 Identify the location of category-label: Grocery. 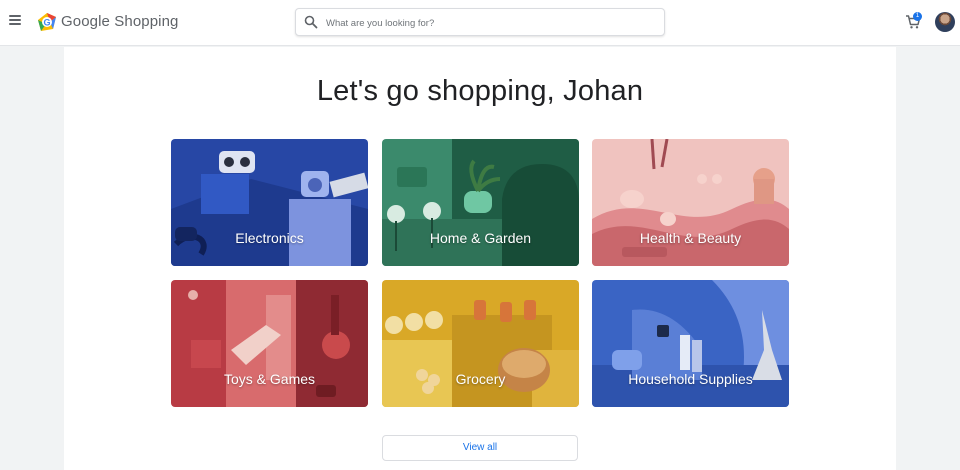
(480, 379).